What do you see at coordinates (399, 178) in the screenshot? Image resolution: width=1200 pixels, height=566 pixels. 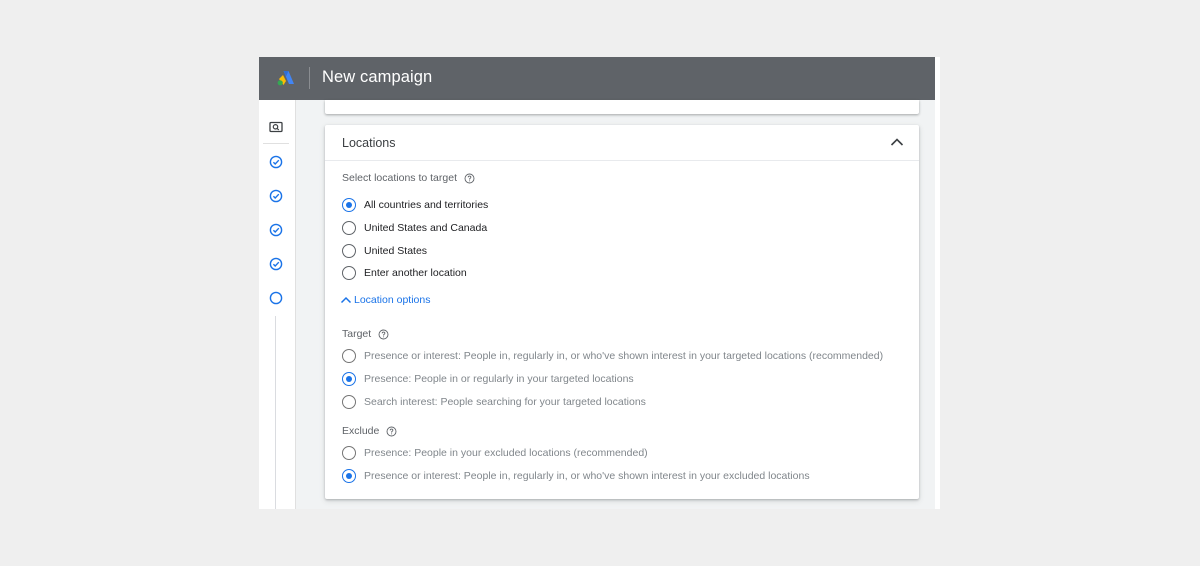 I see `select-locations-text: Select locations to target` at bounding box center [399, 178].